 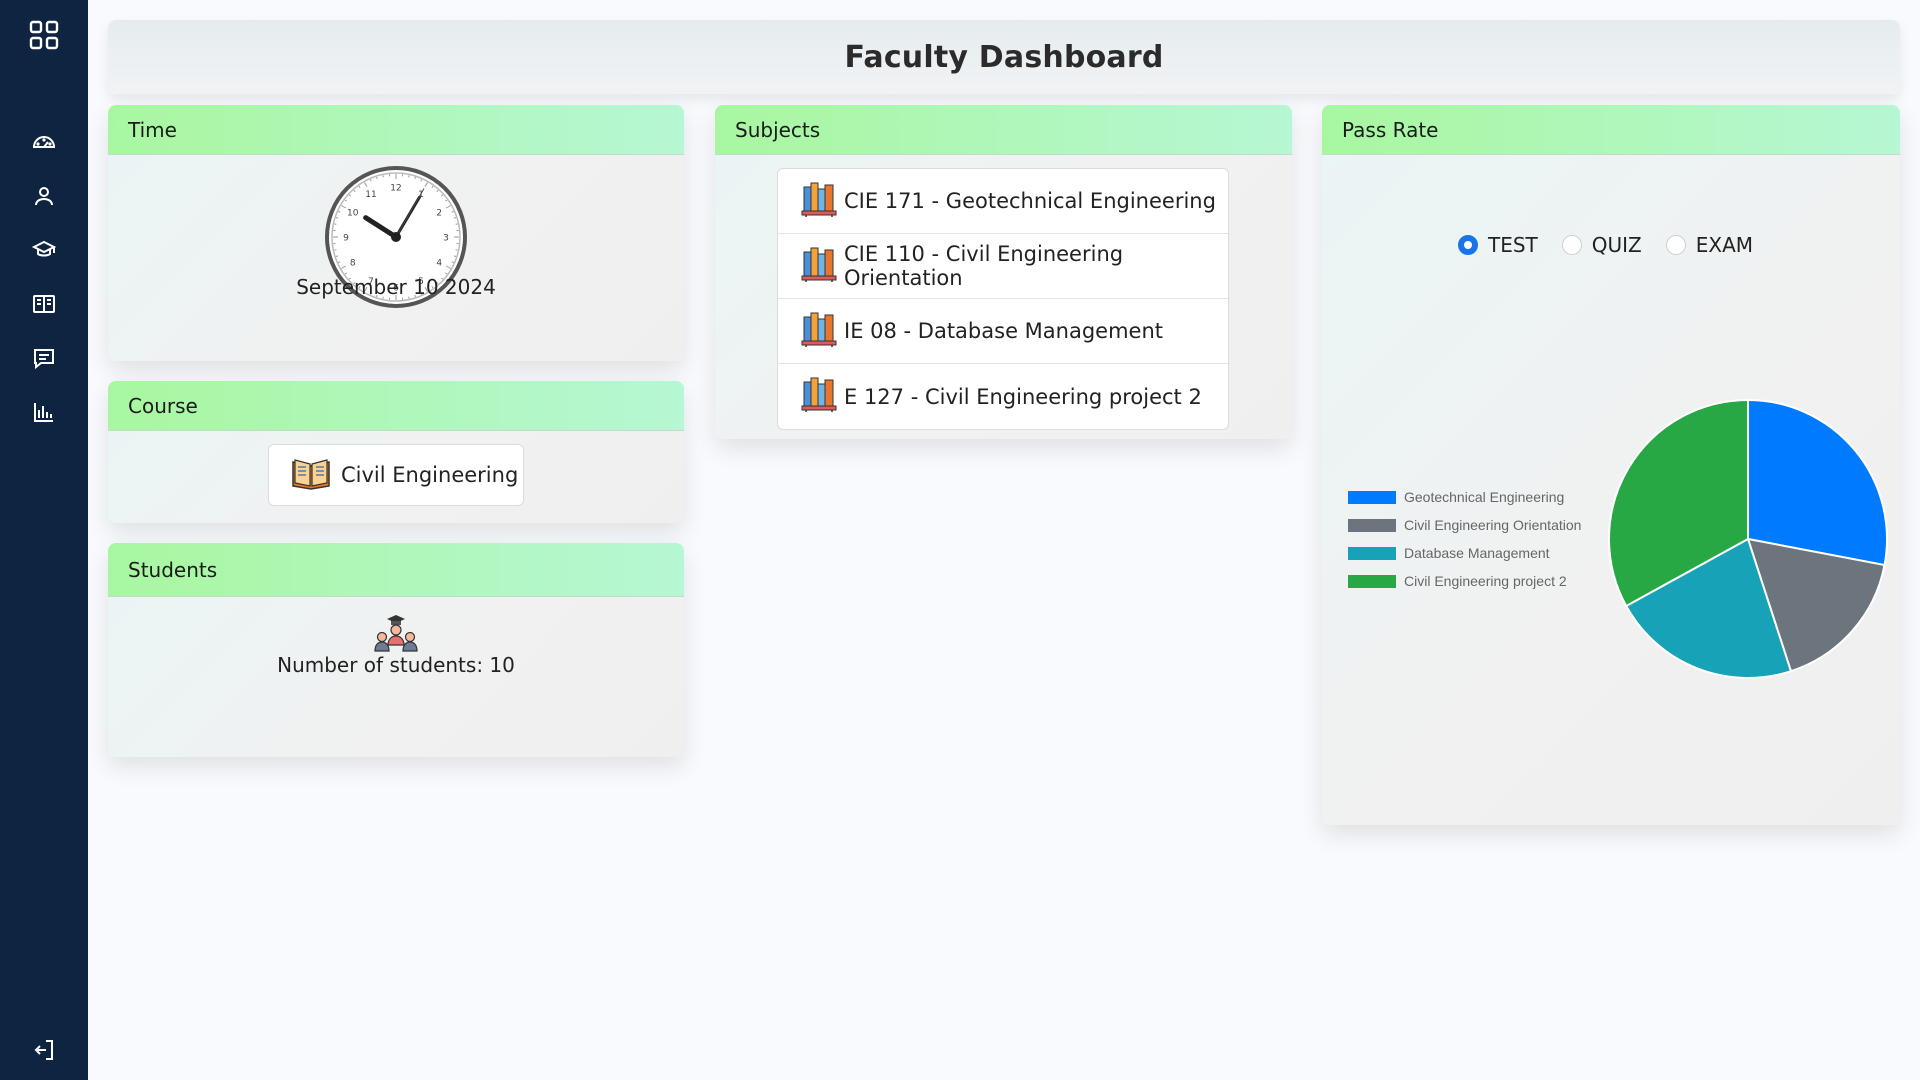 I want to click on clock-numeral: 3, so click(x=446, y=239).